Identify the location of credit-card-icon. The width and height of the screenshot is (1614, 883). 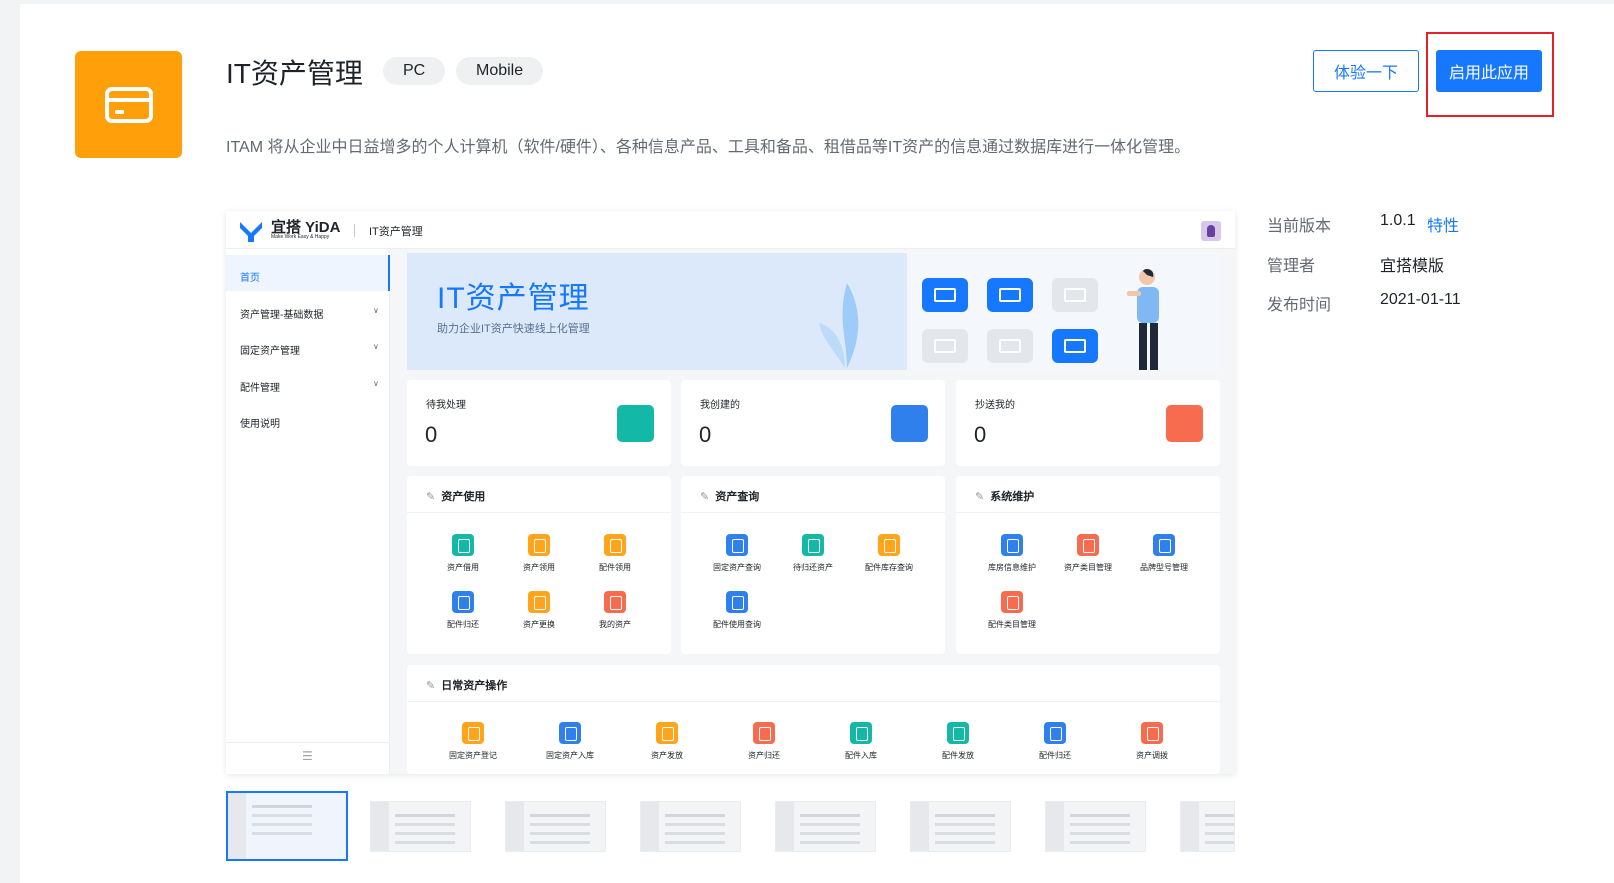
(128, 104).